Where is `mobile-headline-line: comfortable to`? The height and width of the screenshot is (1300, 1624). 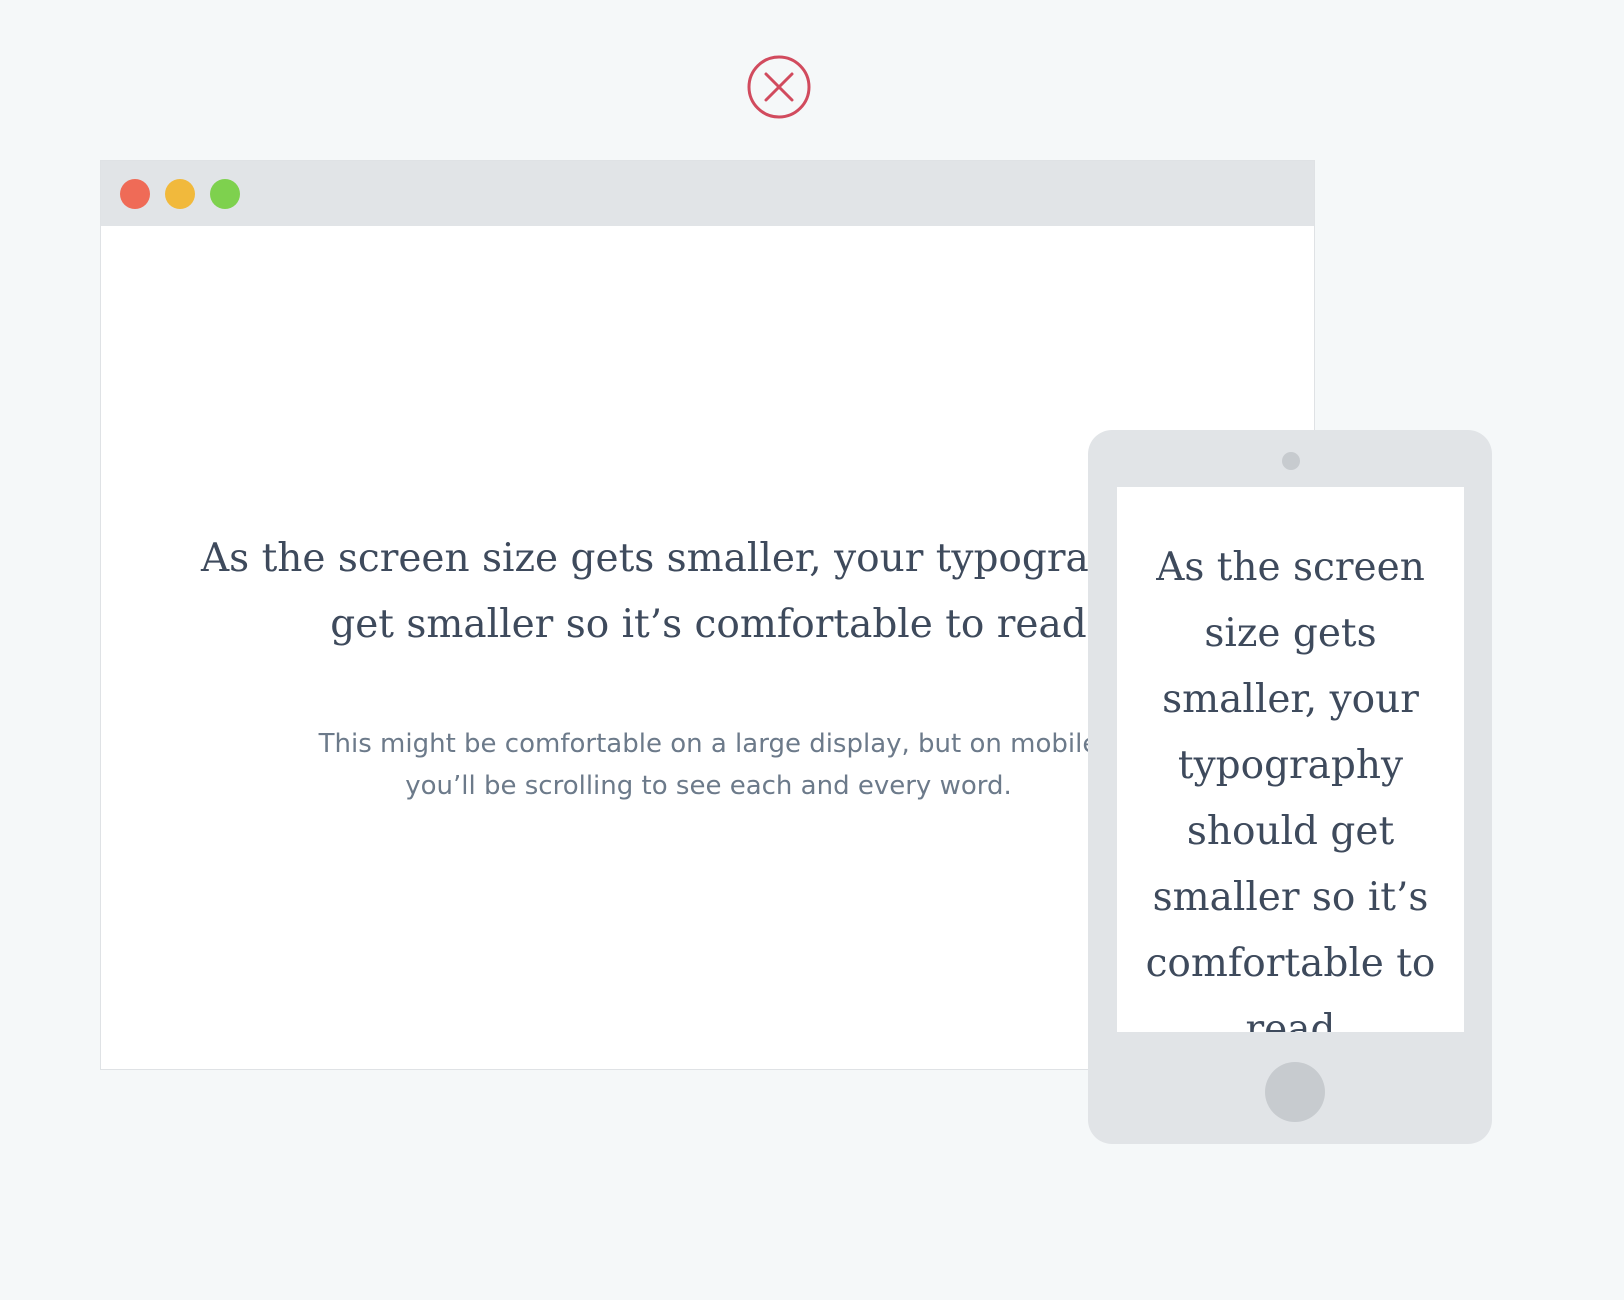
mobile-headline-line: comfortable to is located at coordinates (1290, 963).